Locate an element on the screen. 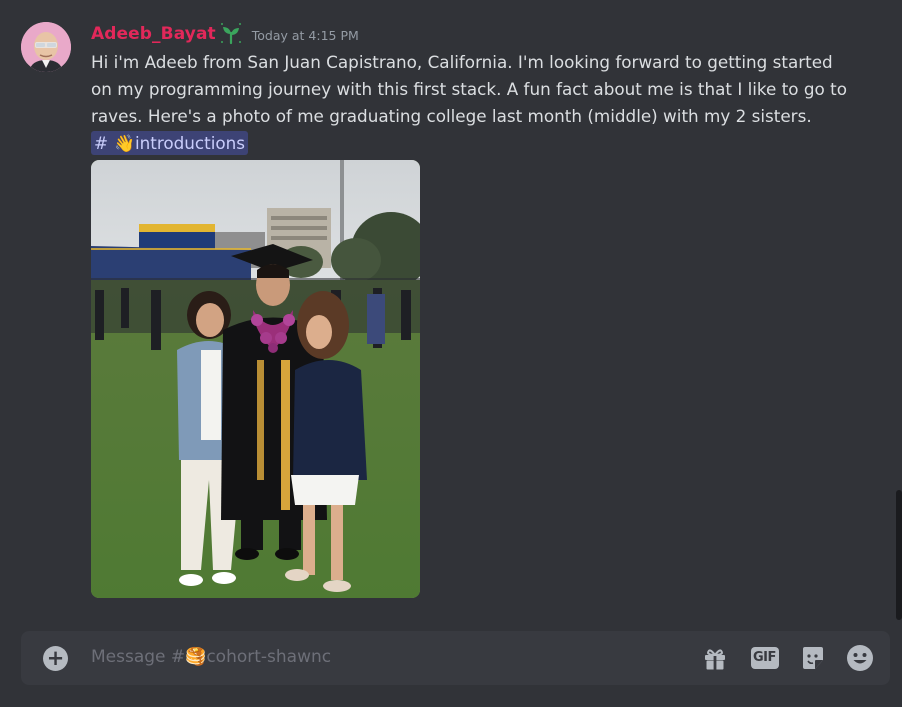  sprout-icon is located at coordinates (231, 34).